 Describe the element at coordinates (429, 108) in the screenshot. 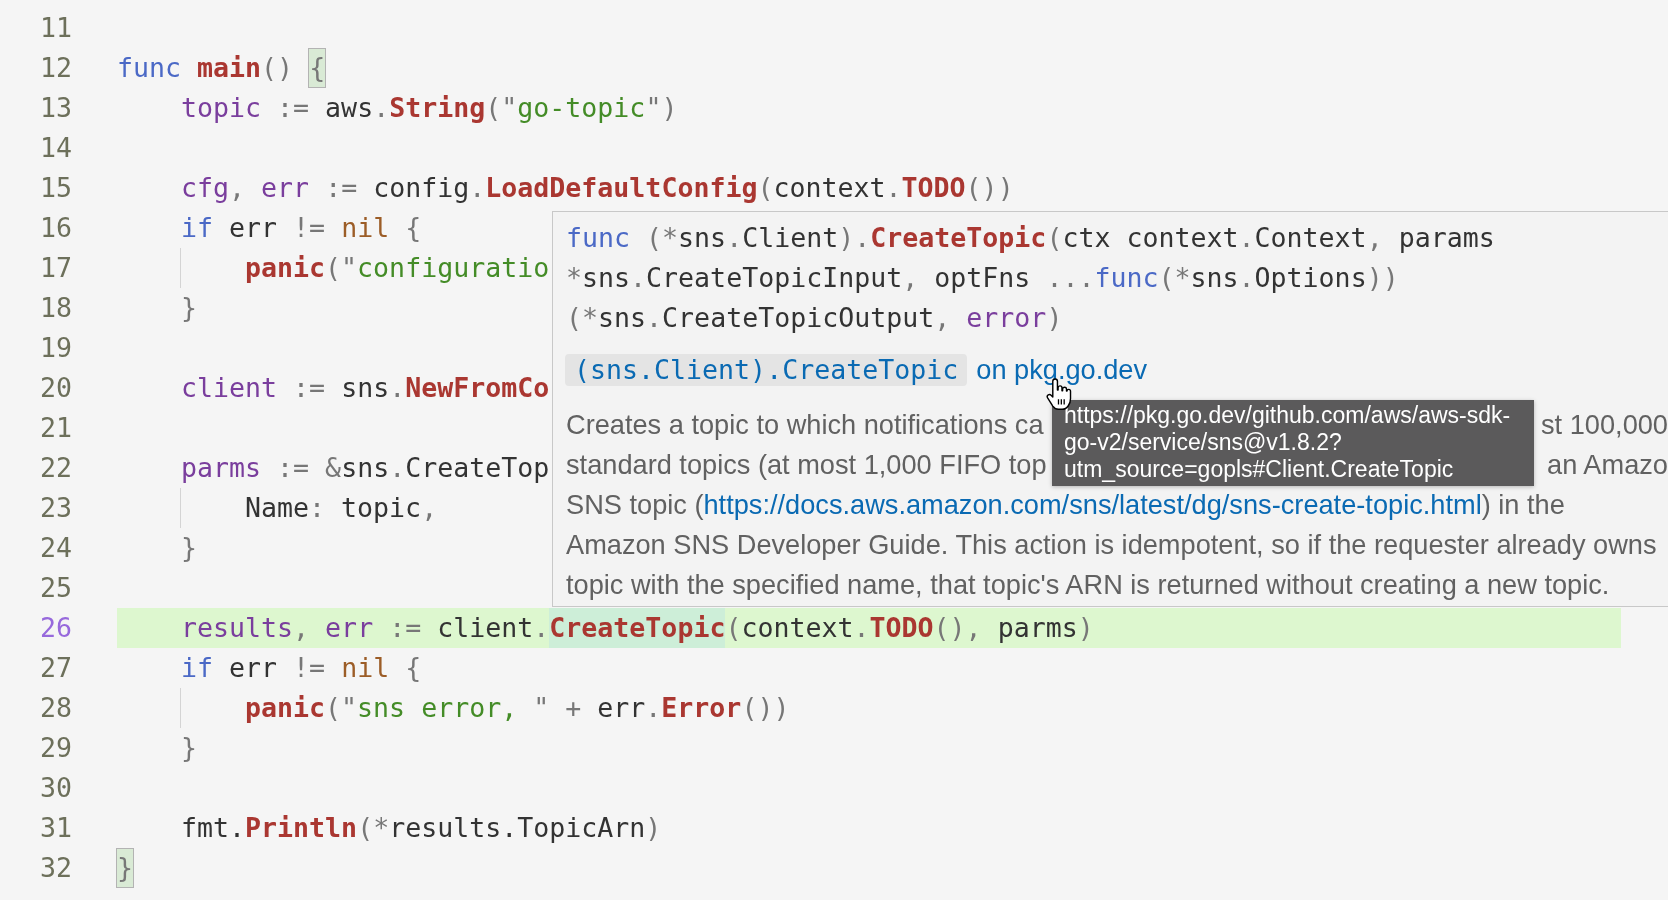

I see `code-line: topic := aws.String("go-topic")` at that location.